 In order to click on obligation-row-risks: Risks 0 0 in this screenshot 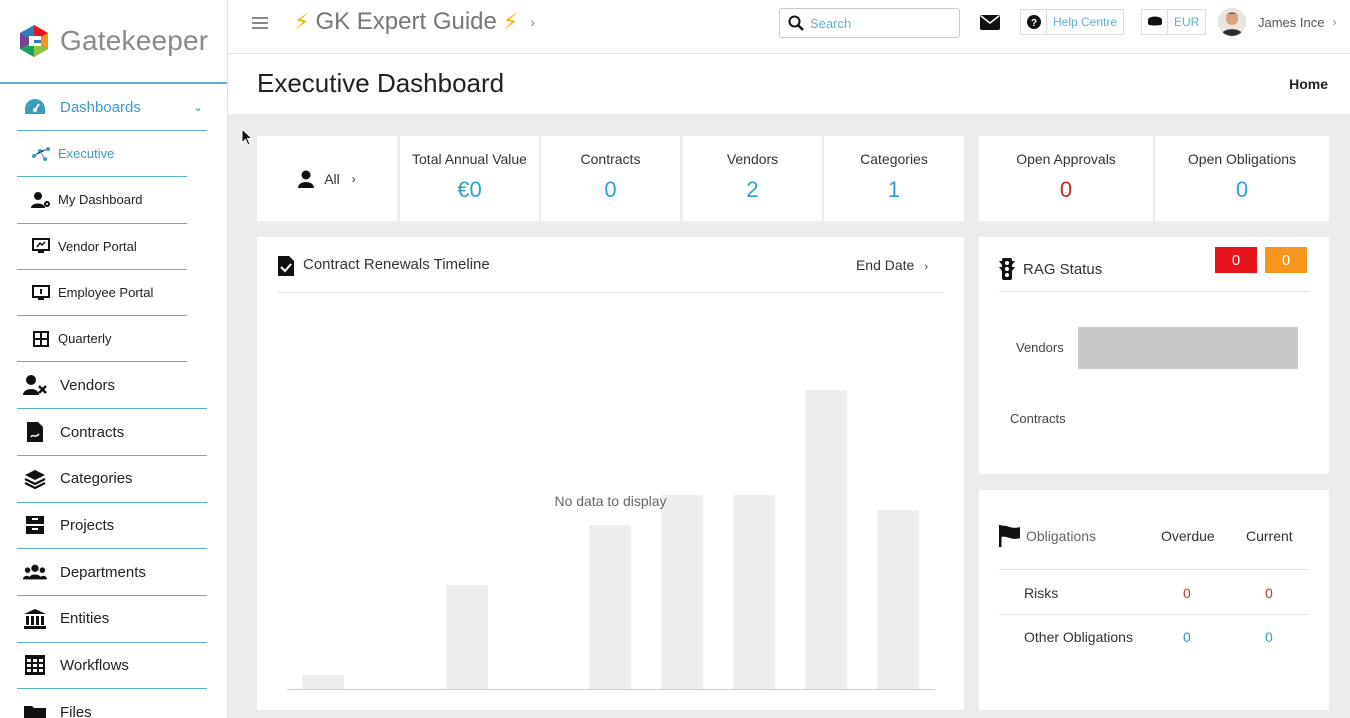, I will do `click(1154, 592)`.